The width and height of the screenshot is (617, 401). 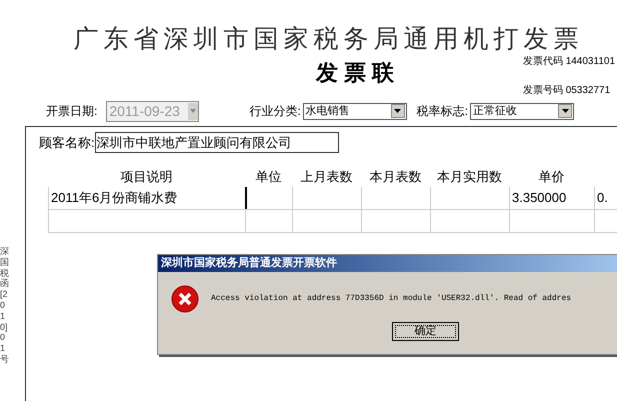 I want to click on customer-field: 深圳市中联地产置业顾问有限公司, so click(x=216, y=142).